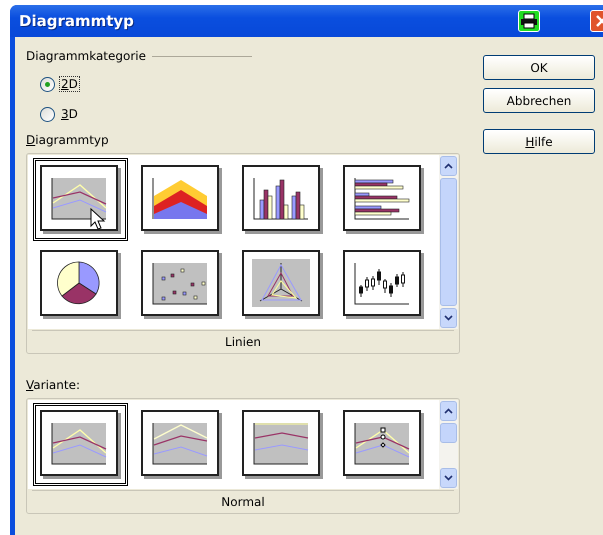 The image size is (603, 535). What do you see at coordinates (281, 283) in the screenshot?
I see `radar-chart-icon` at bounding box center [281, 283].